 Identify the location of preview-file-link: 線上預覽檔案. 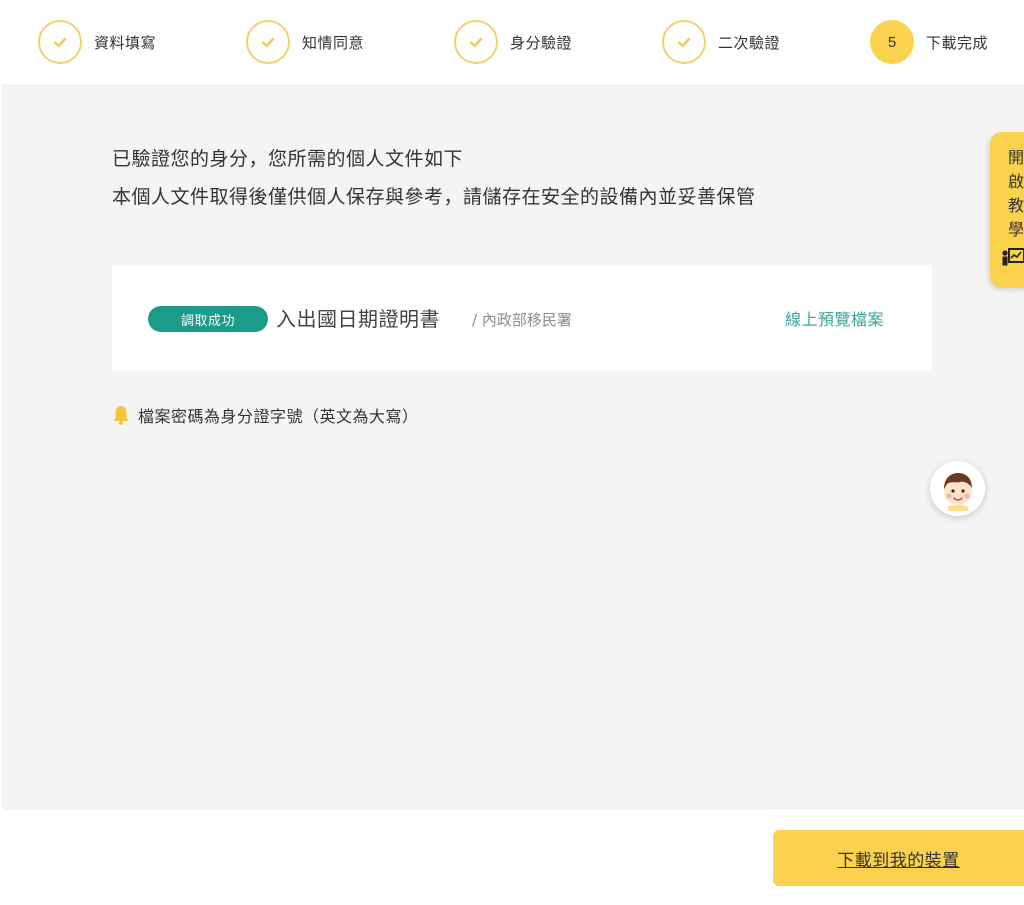
(834, 318).